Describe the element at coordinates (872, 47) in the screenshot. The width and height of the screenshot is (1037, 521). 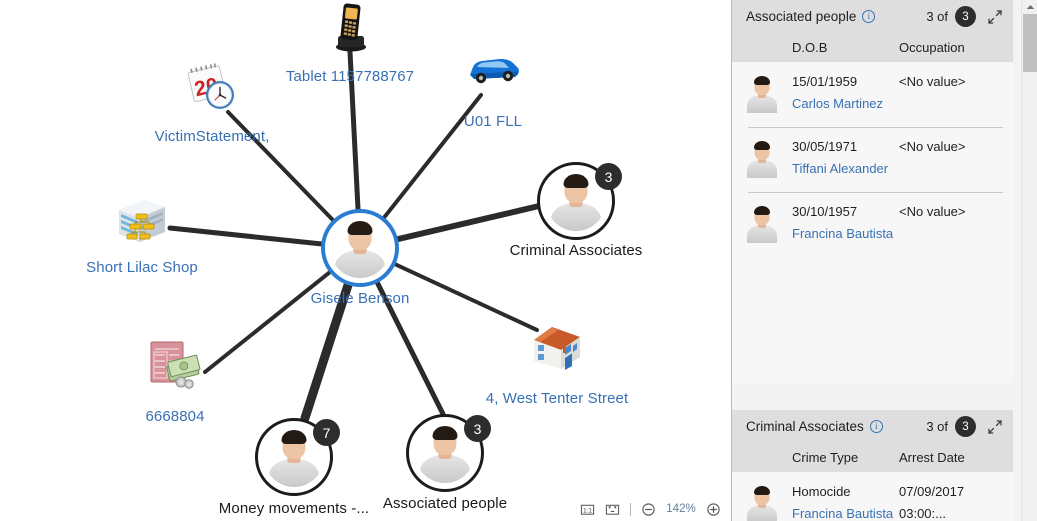
I see `column-header-row-associated-people: D.O.B Occupation` at that location.